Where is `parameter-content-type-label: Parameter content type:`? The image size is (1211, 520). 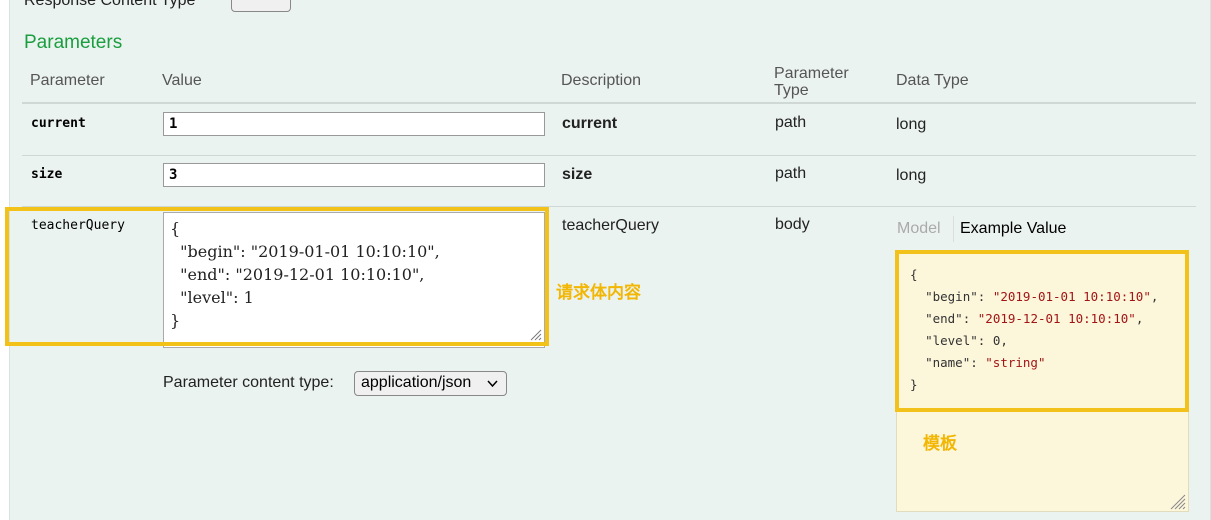
parameter-content-type-label: Parameter content type: is located at coordinates (248, 382).